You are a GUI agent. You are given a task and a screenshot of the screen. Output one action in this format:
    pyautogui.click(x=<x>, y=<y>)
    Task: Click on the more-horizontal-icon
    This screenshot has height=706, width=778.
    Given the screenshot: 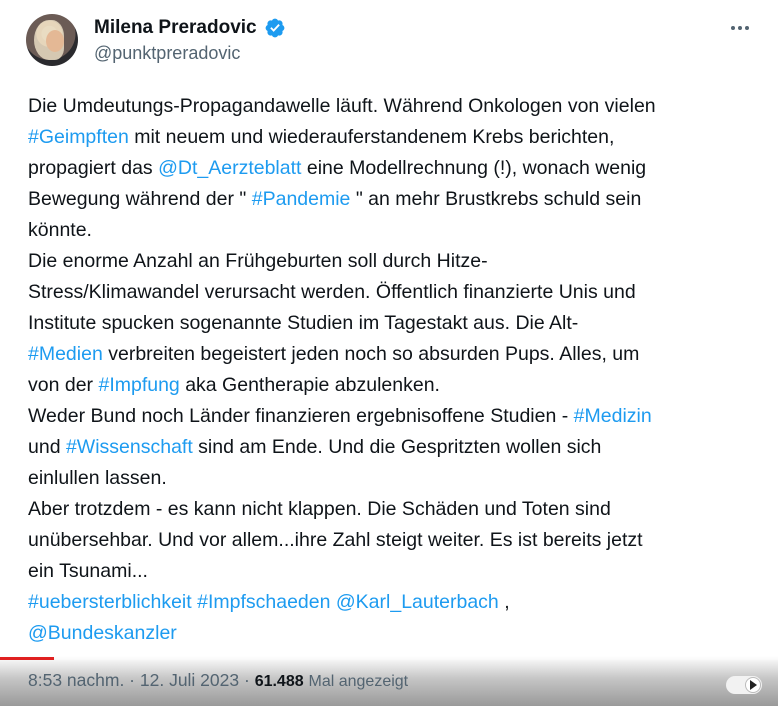 What is the action you would take?
    pyautogui.click(x=740, y=28)
    